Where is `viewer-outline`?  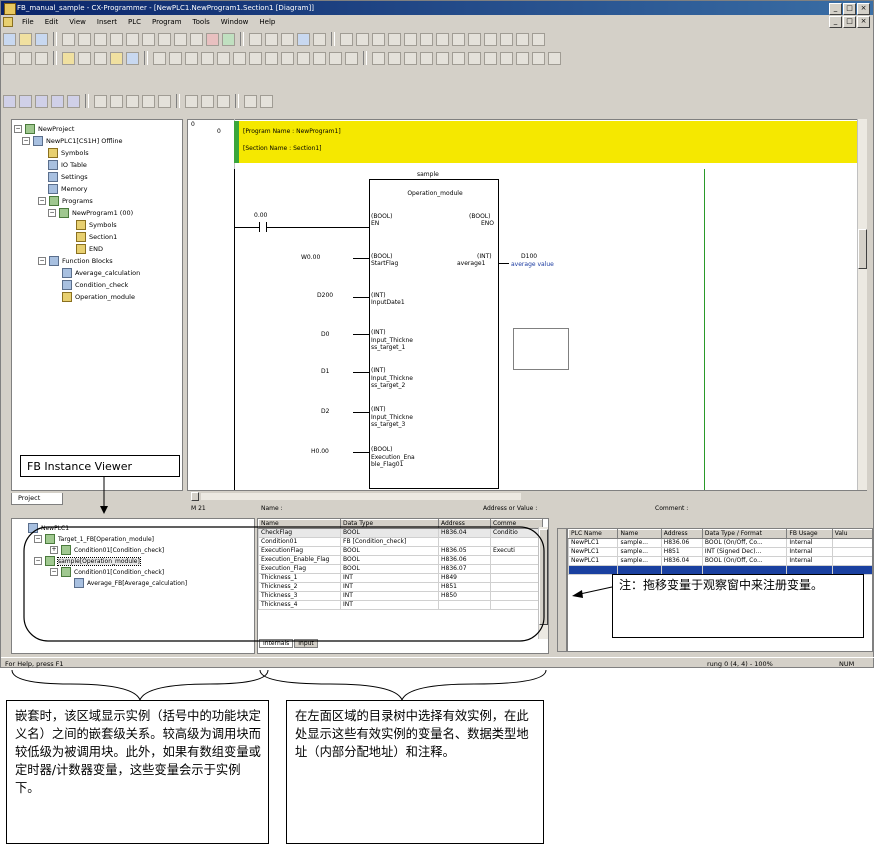
viewer-outline is located at coordinates (284, 584).